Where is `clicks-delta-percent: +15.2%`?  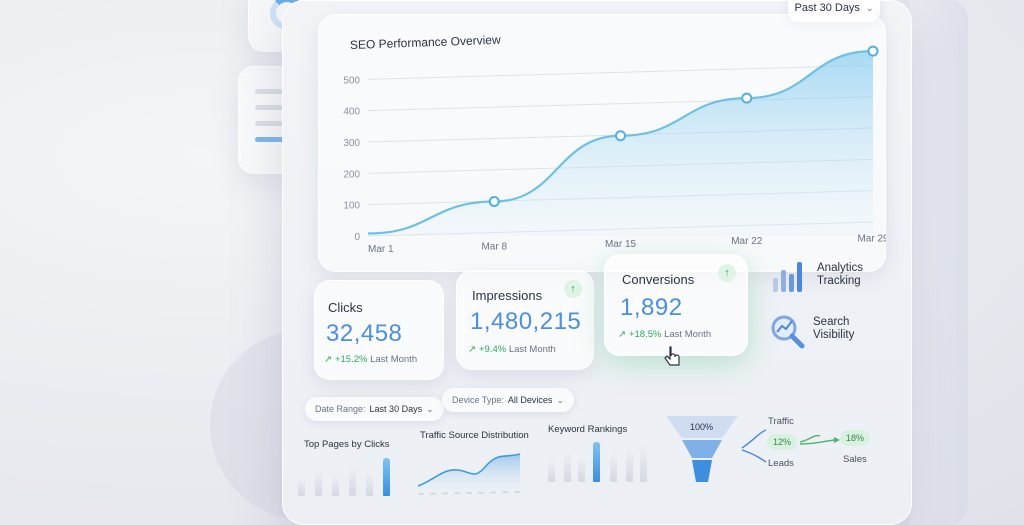 clicks-delta-percent: +15.2% is located at coordinates (351, 359).